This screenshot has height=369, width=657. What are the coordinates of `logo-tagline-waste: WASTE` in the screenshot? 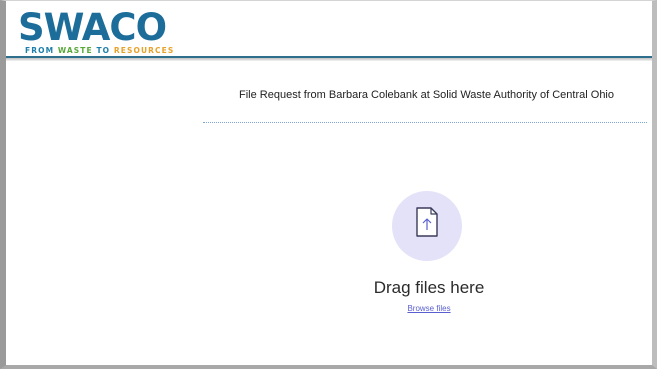 It's located at (75, 50).